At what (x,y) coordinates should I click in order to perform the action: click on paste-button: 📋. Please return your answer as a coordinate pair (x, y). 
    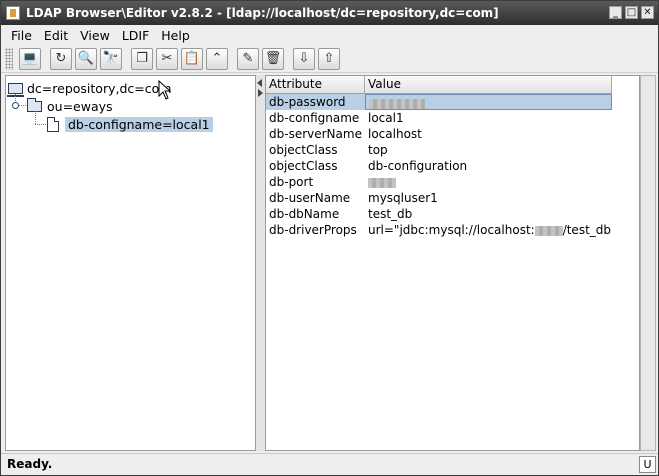
    Looking at the image, I should click on (192, 58).